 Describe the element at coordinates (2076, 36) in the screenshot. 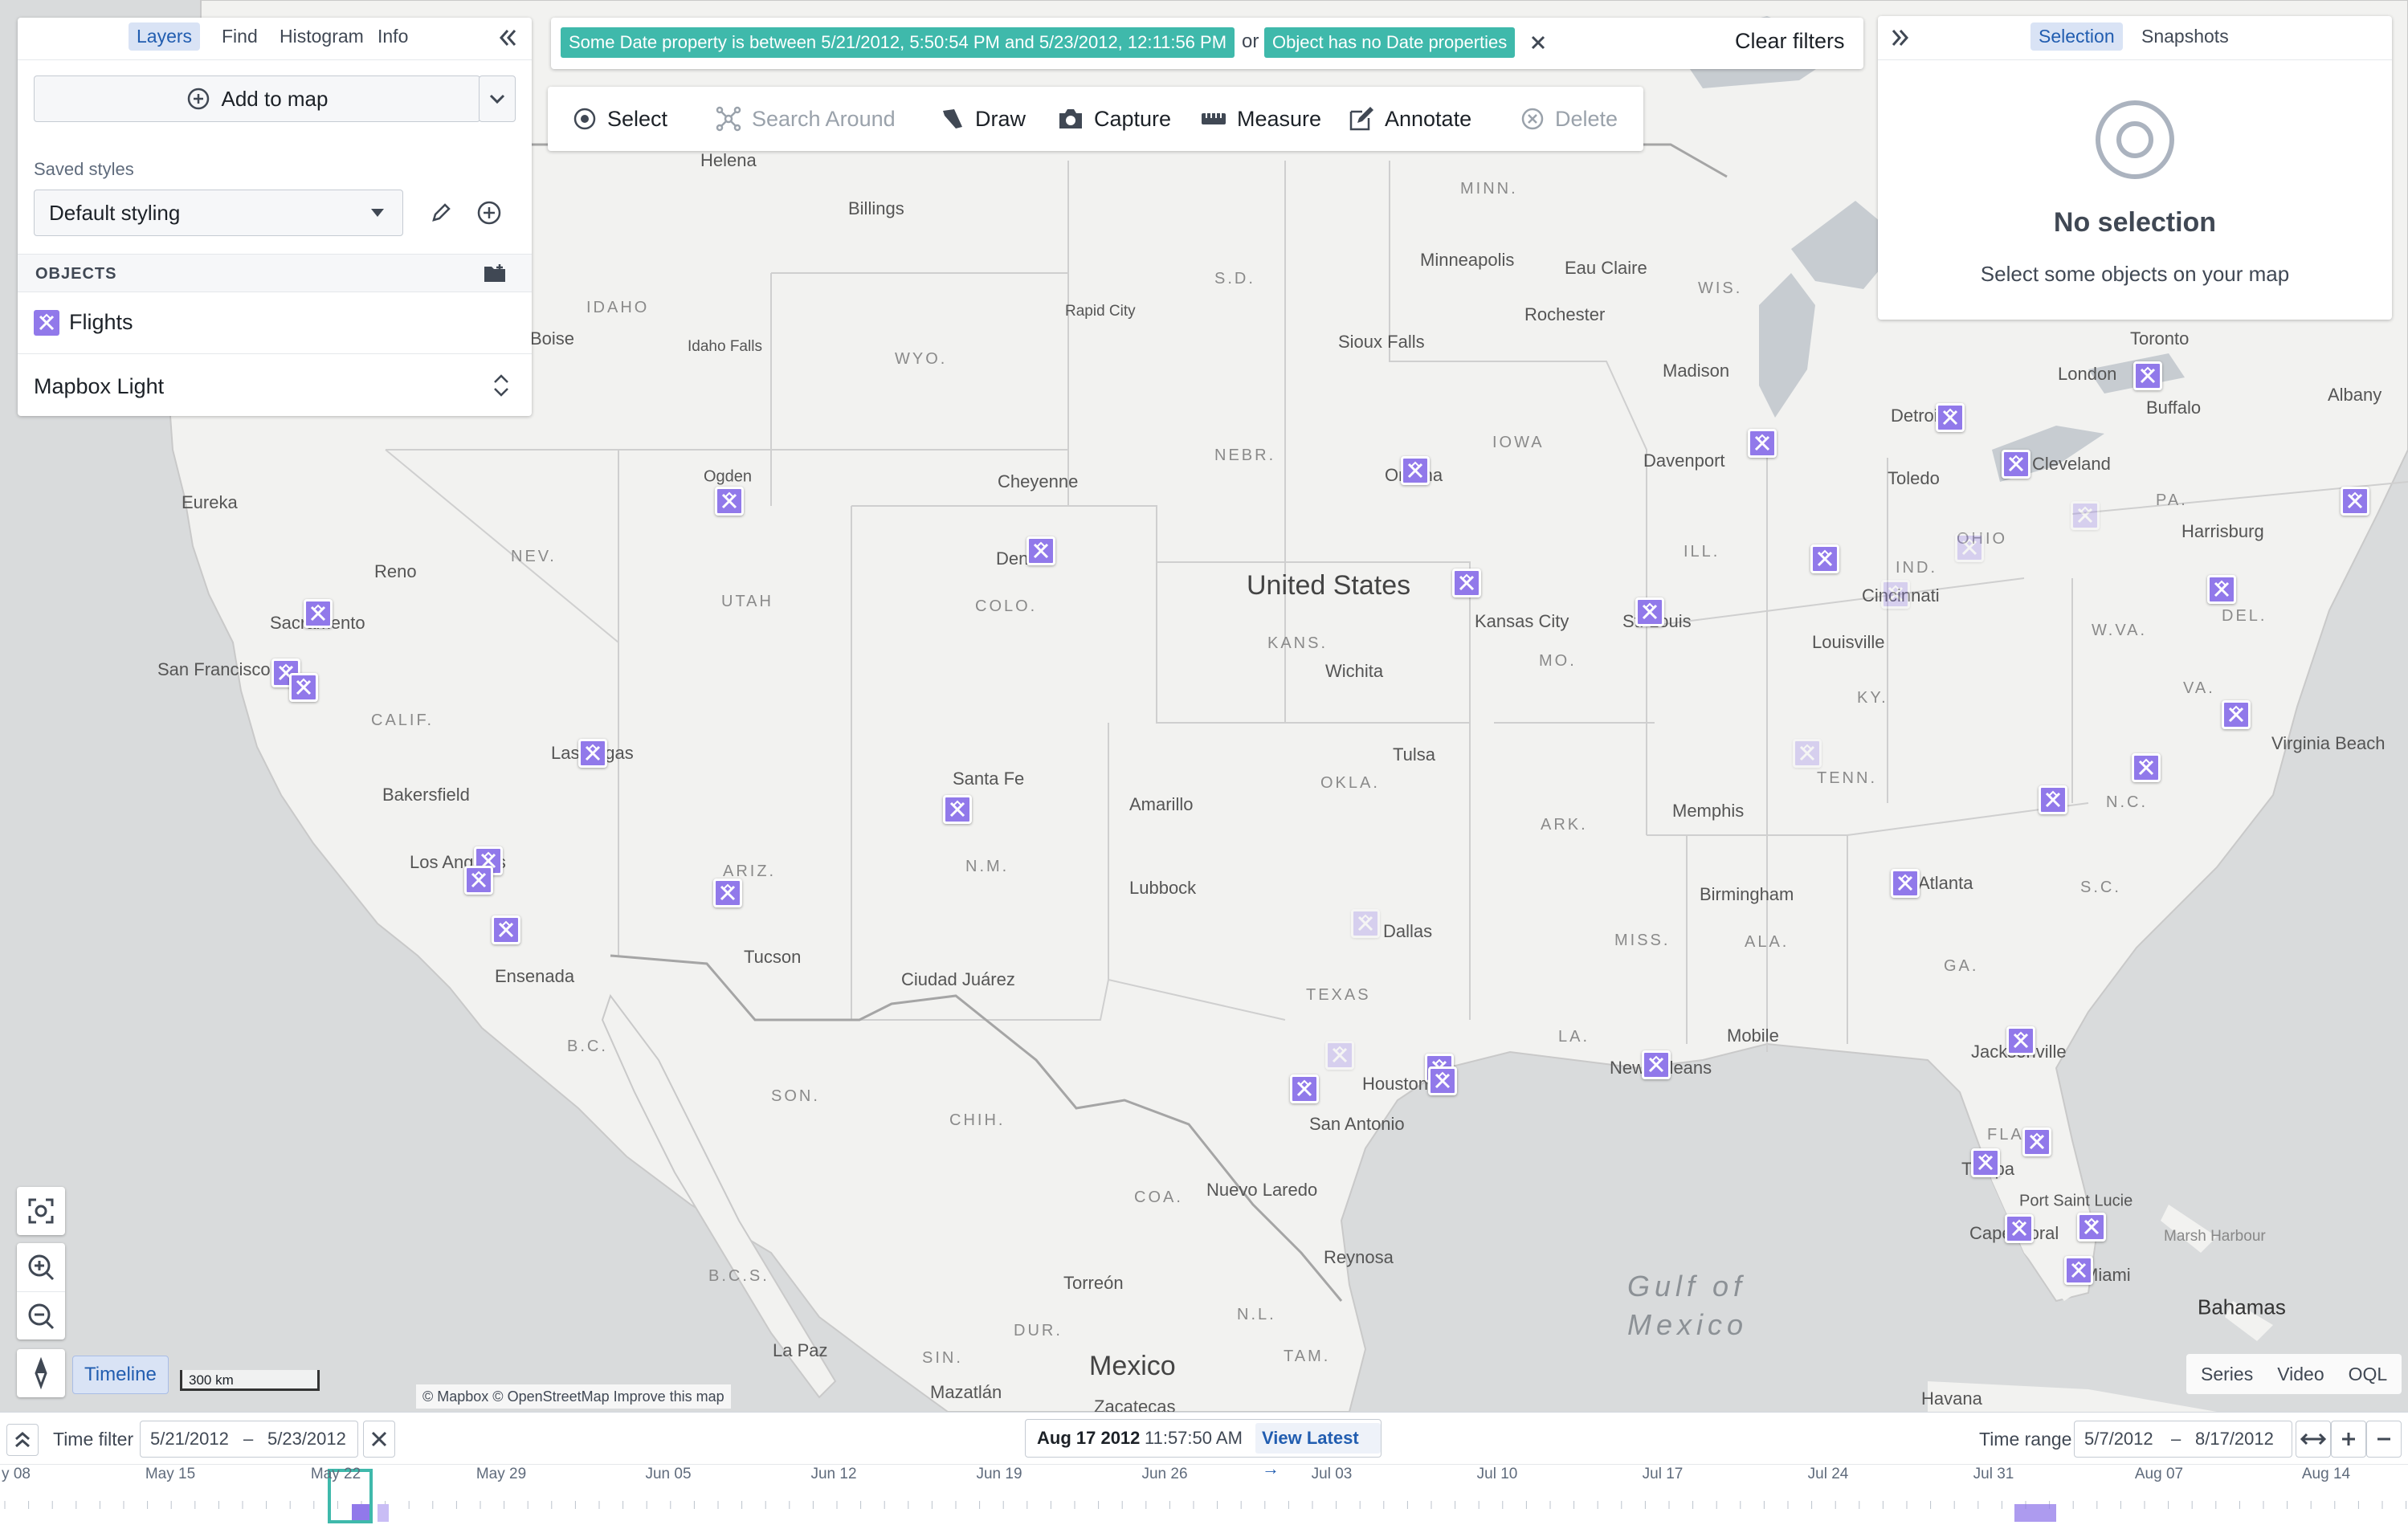

I see `tab-selection: Selection` at that location.